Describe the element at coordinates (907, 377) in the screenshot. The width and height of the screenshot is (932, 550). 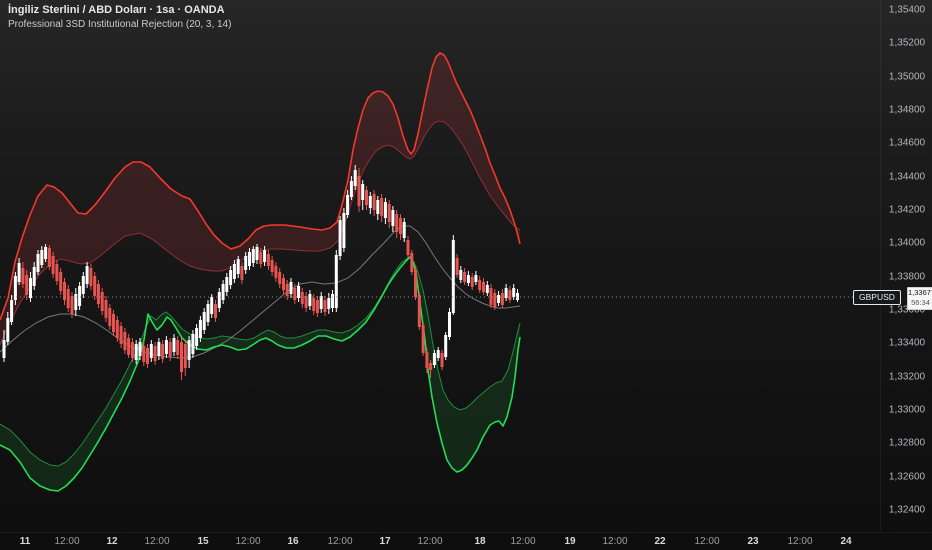
I see `price-axis-label: 1,33200` at that location.